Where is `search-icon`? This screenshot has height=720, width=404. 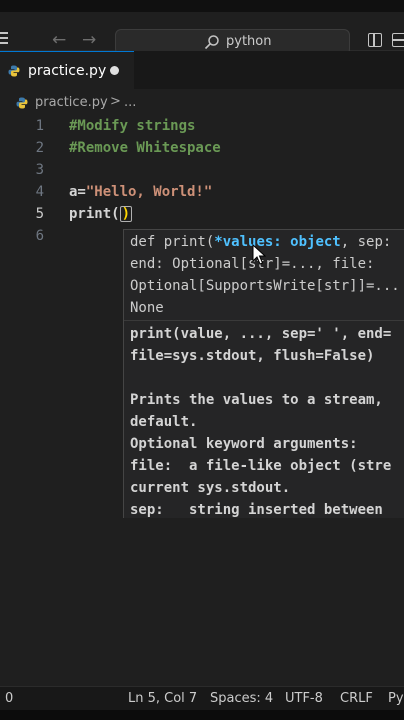
search-icon is located at coordinates (211, 42).